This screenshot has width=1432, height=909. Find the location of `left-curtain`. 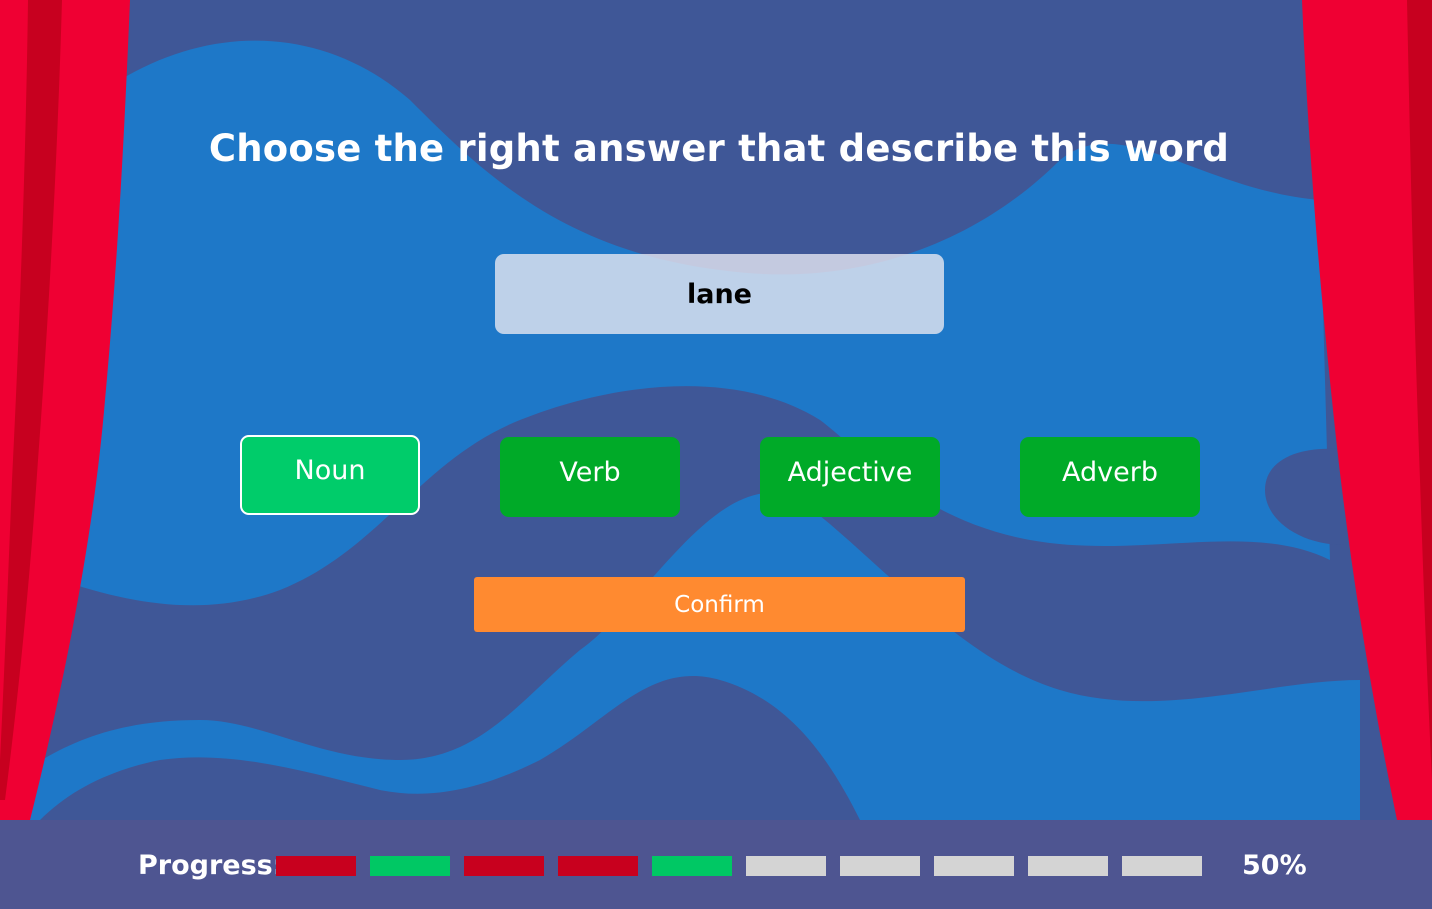

left-curtain is located at coordinates (65, 410).